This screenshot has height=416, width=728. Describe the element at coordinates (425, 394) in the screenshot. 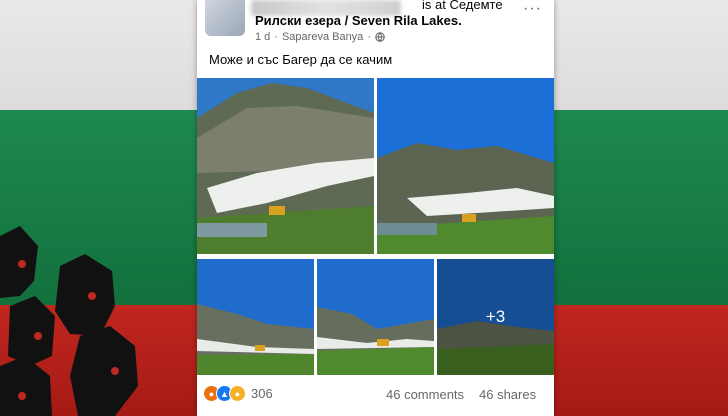

I see `comments-count-link: 46 comments` at that location.